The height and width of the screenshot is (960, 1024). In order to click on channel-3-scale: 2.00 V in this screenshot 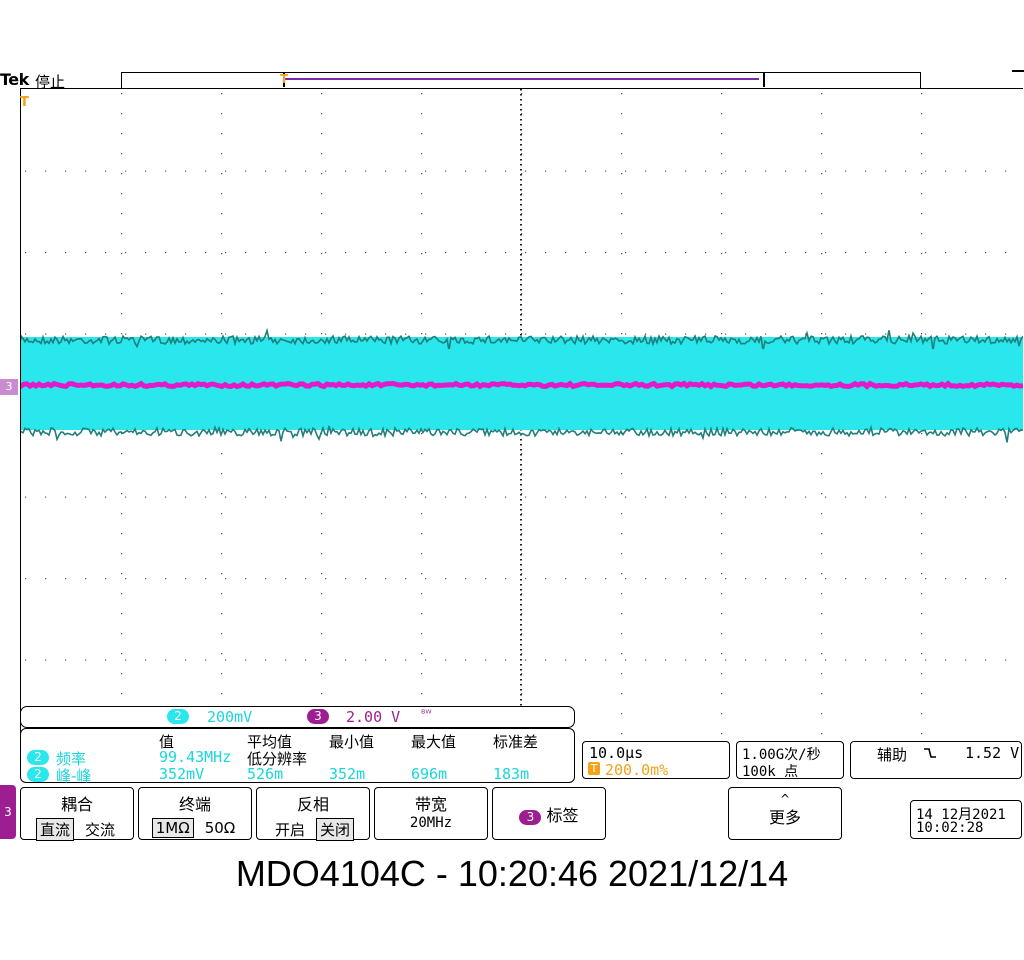, I will do `click(373, 717)`.